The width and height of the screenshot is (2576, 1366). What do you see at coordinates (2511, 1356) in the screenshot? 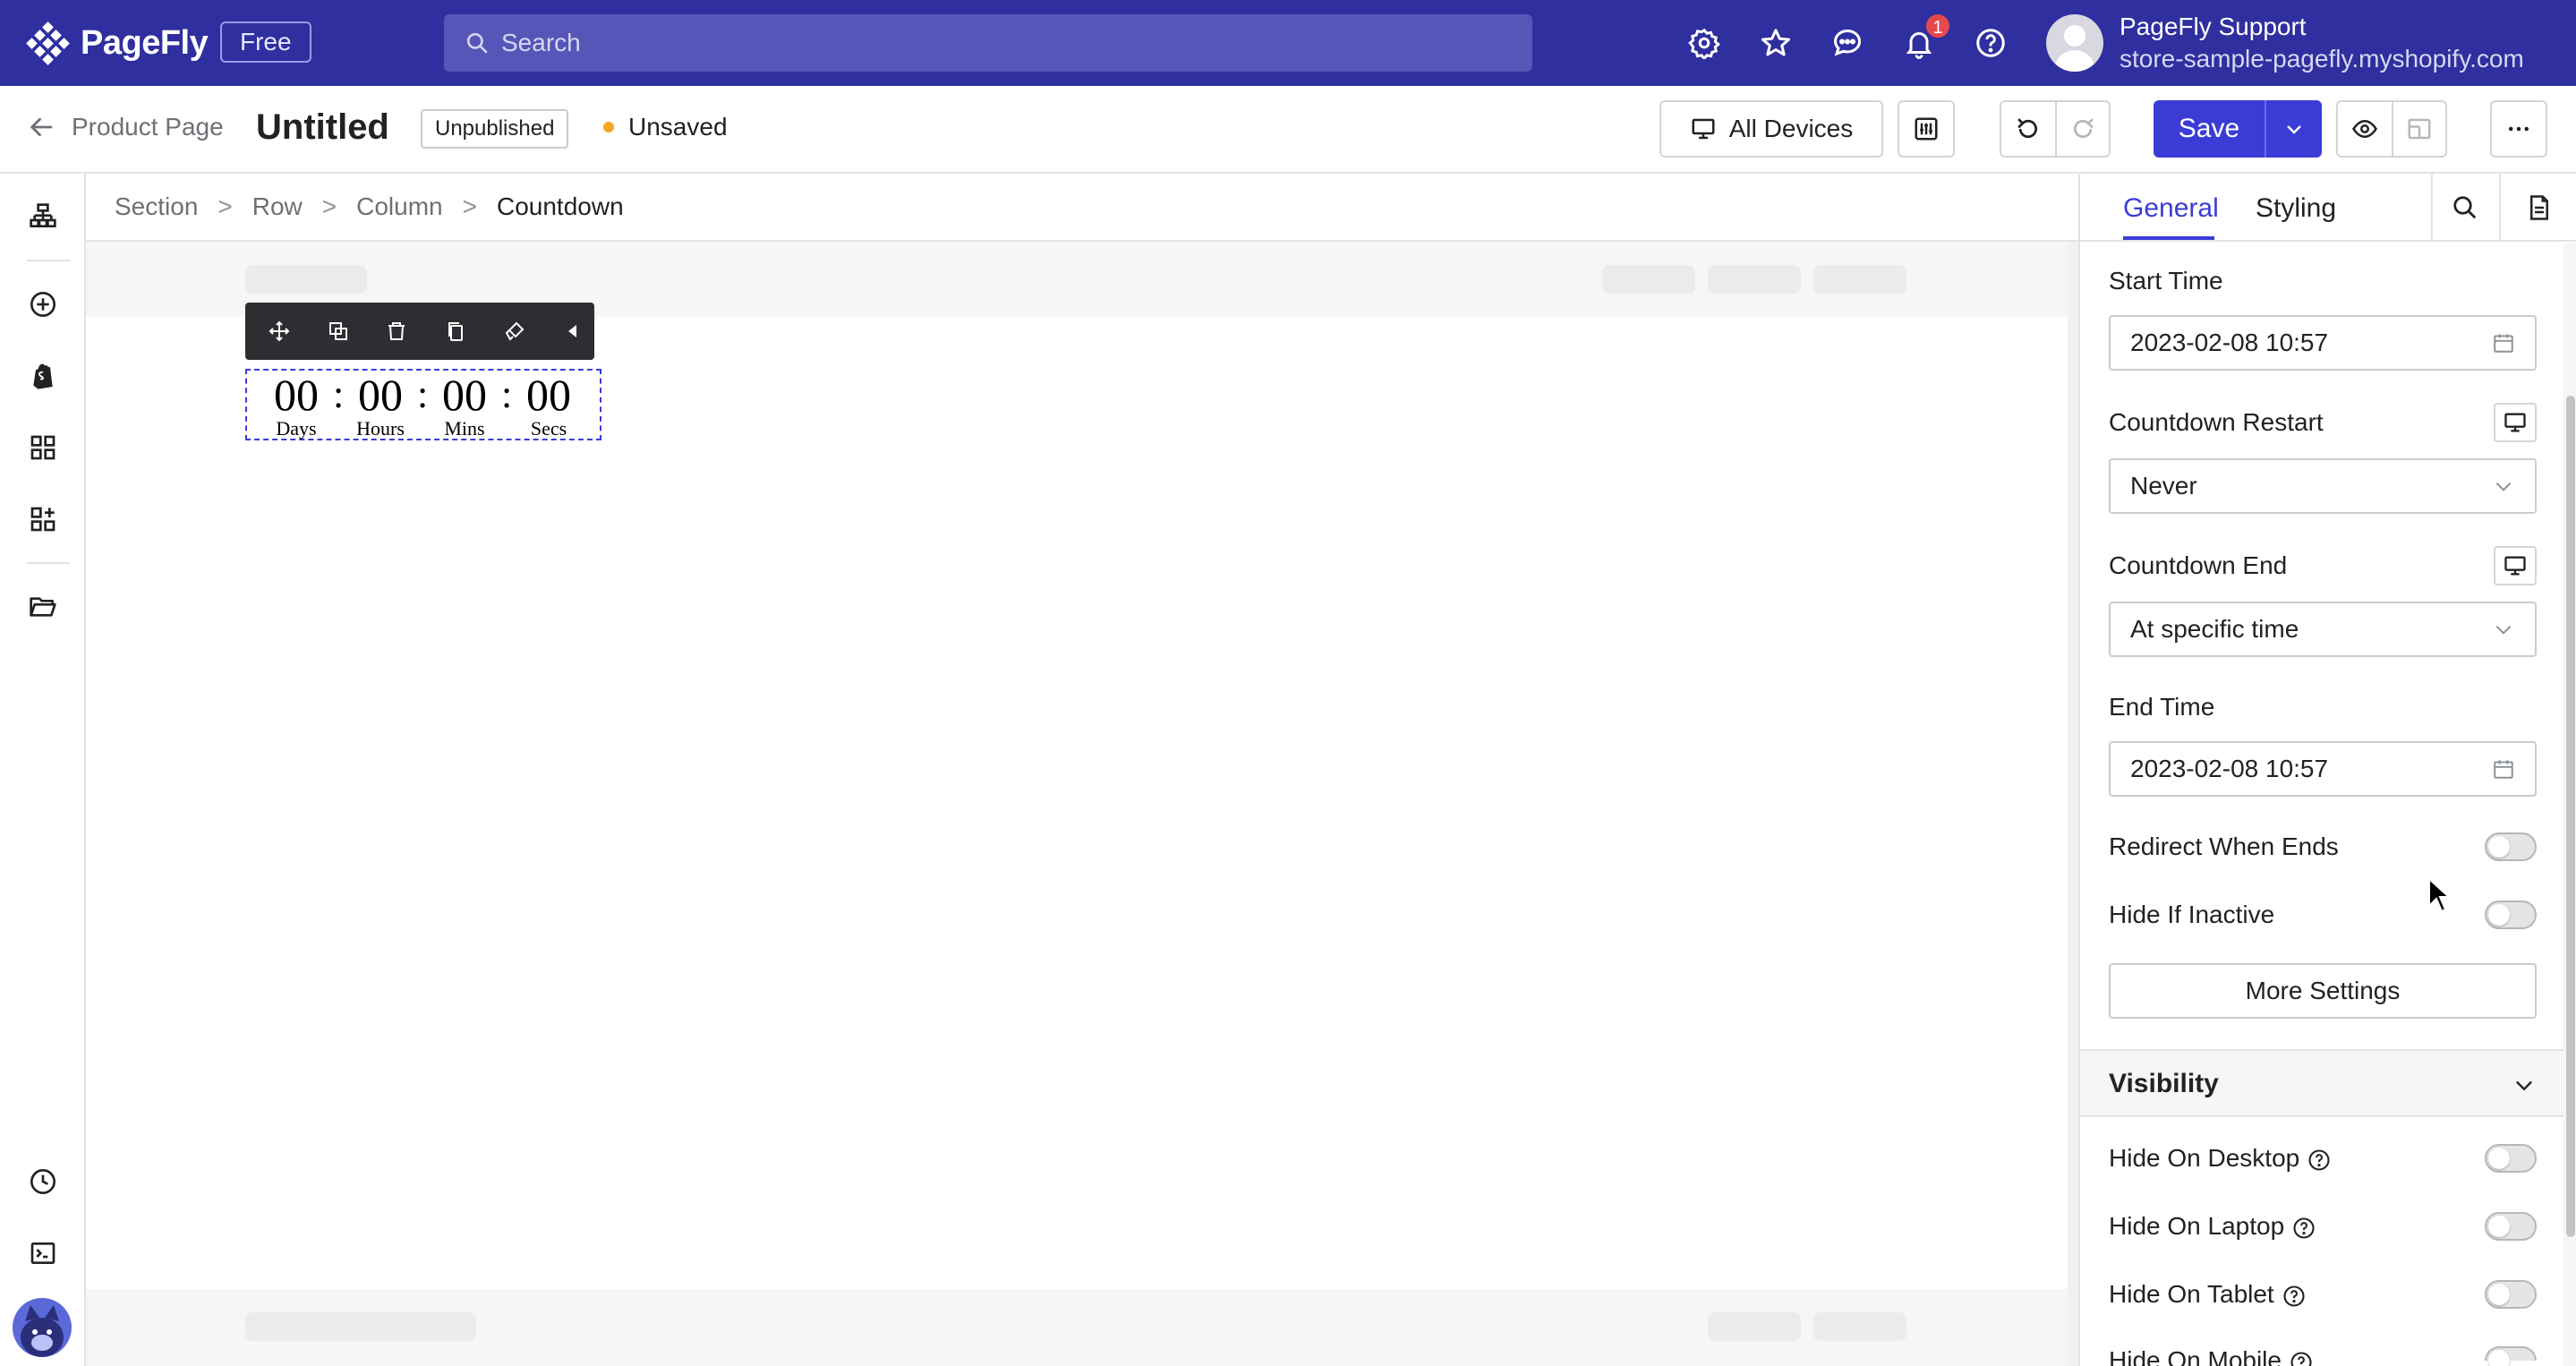
I see `hide-on-mobile-toggle` at bounding box center [2511, 1356].